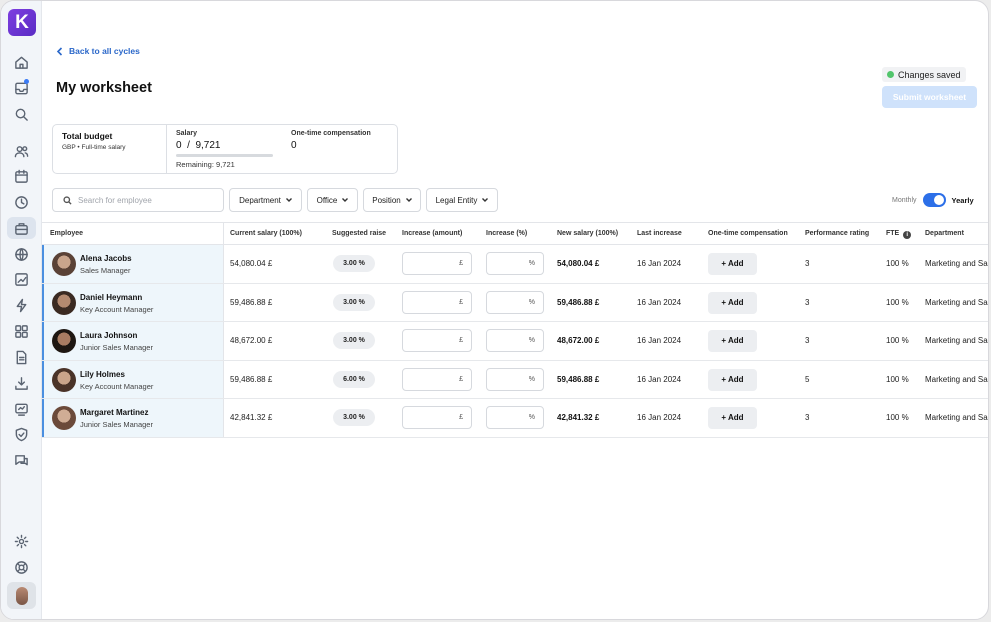  What do you see at coordinates (929, 97) in the screenshot?
I see `submit-worksheet-button: Submit worksheet` at bounding box center [929, 97].